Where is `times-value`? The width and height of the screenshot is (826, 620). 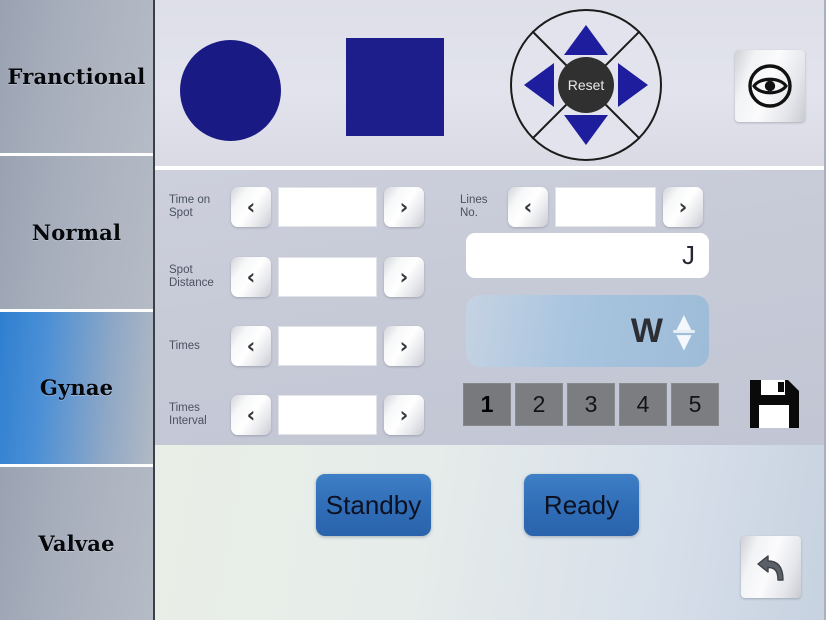
times-value is located at coordinates (327, 346).